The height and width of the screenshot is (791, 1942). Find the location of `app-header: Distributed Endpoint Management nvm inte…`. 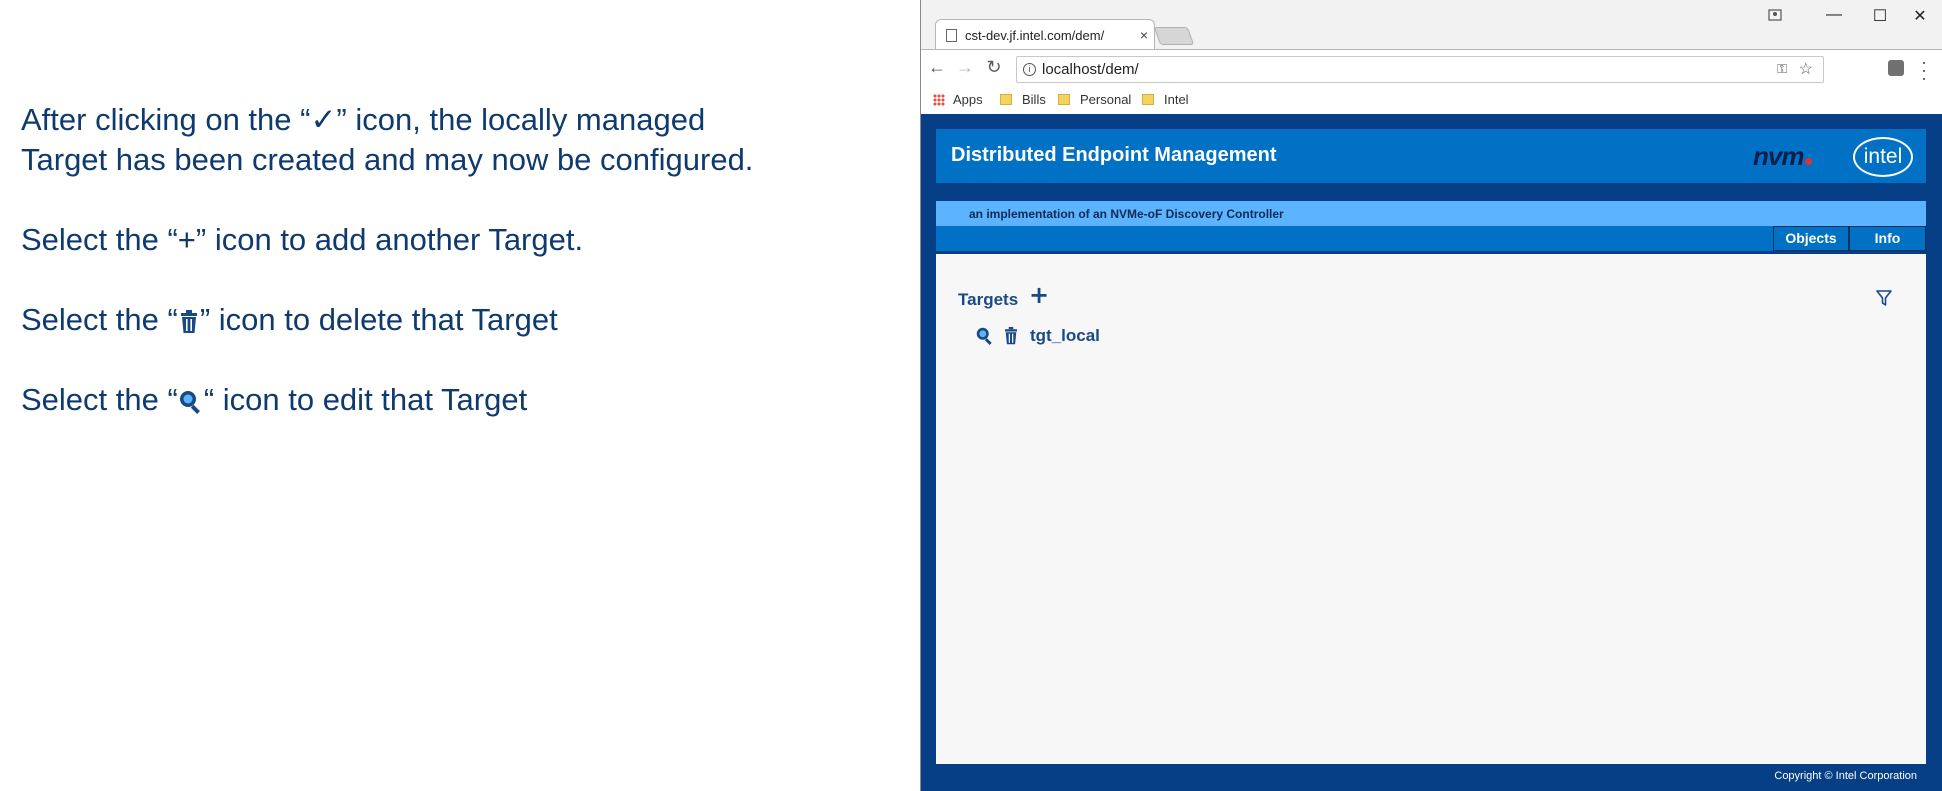

app-header: Distributed Endpoint Management nvm inte… is located at coordinates (1431, 156).